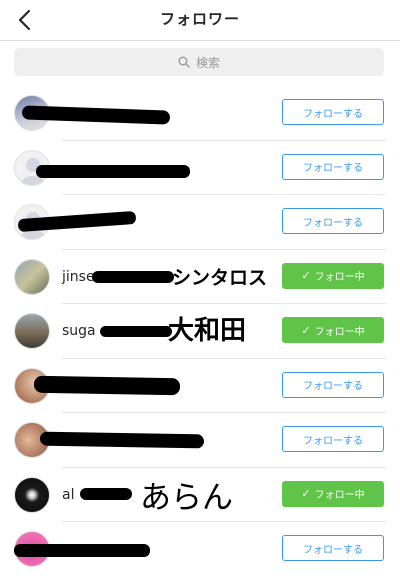  Describe the element at coordinates (184, 62) in the screenshot. I see `search-icon` at that location.